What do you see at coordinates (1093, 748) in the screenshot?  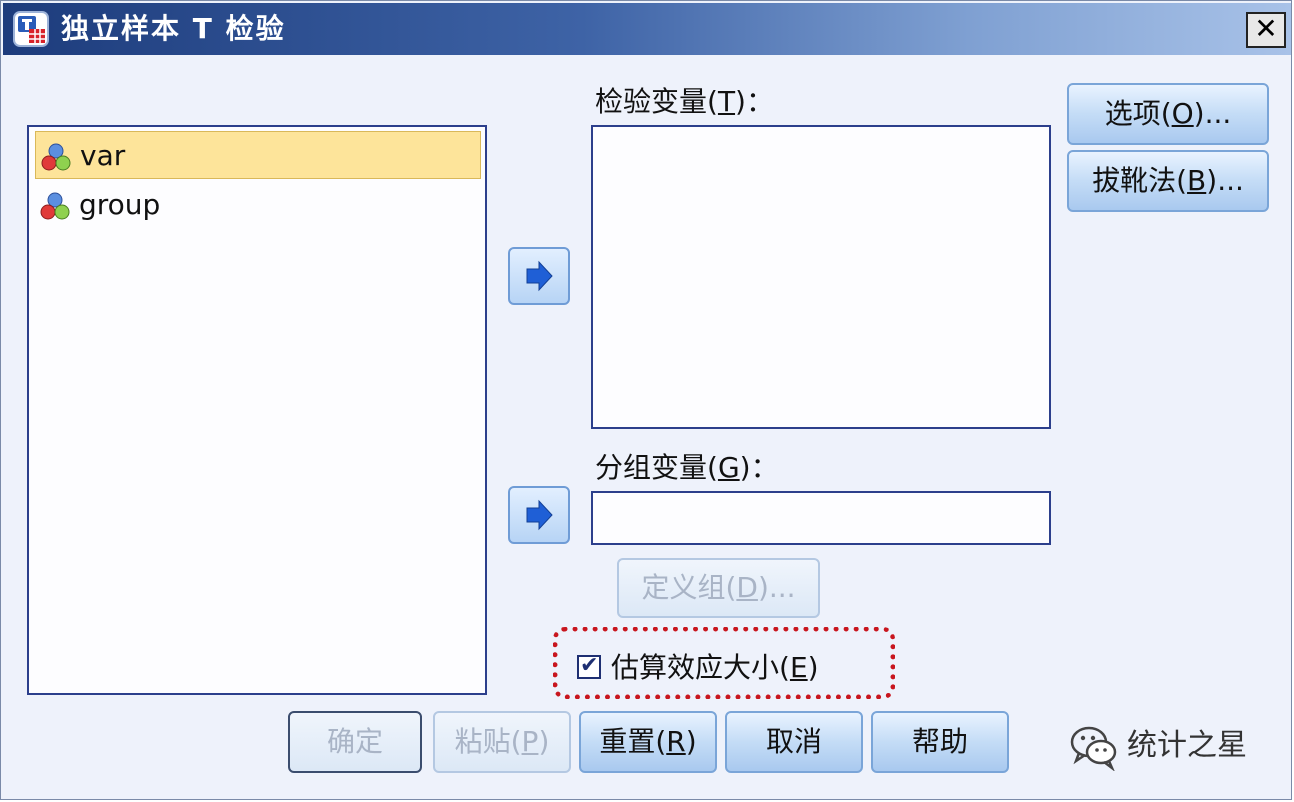 I see `wechat-icon` at bounding box center [1093, 748].